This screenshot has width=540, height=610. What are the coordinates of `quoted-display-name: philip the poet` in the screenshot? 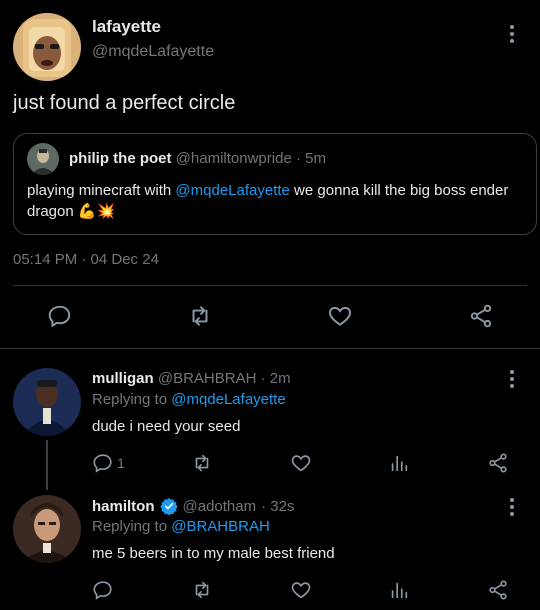 It's located at (120, 158).